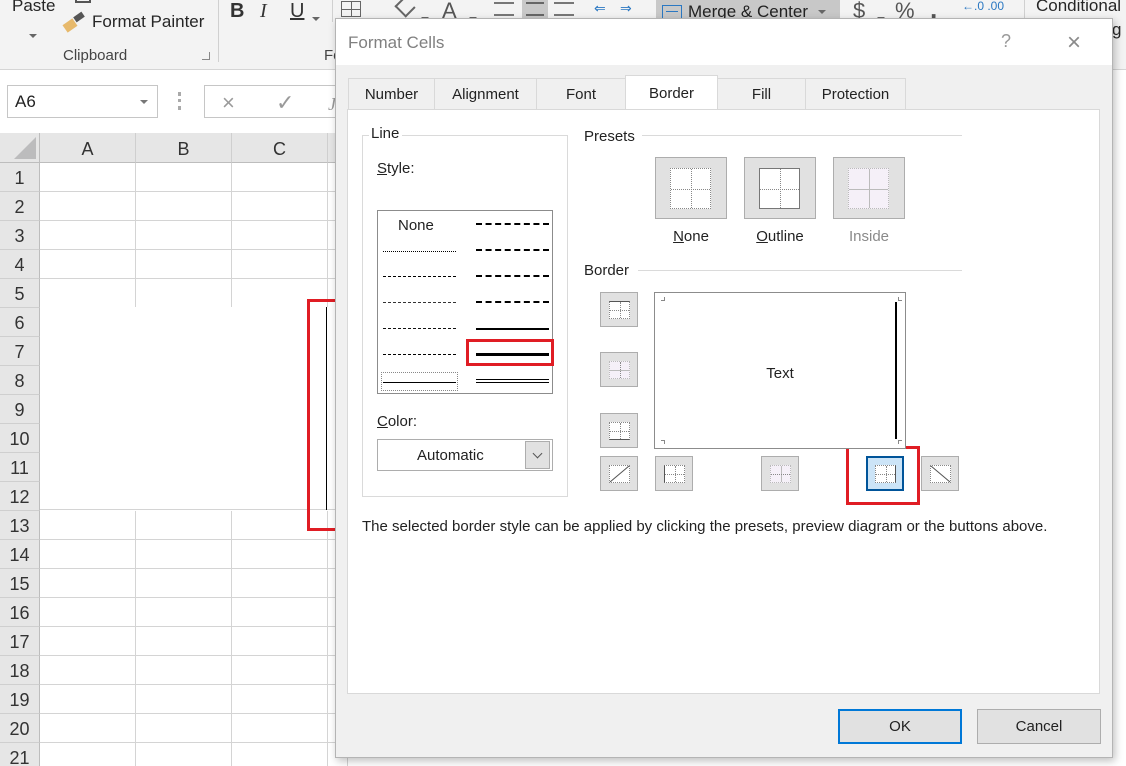 Image resolution: width=1126 pixels, height=766 pixels. I want to click on border-left-button, so click(674, 473).